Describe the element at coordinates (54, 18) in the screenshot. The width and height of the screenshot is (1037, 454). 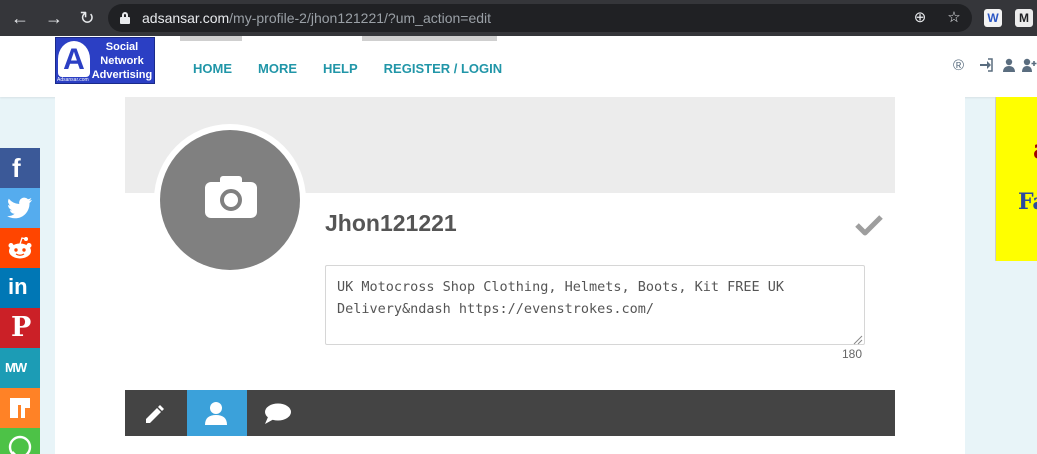
I see `forward-arrow-icon: →` at that location.